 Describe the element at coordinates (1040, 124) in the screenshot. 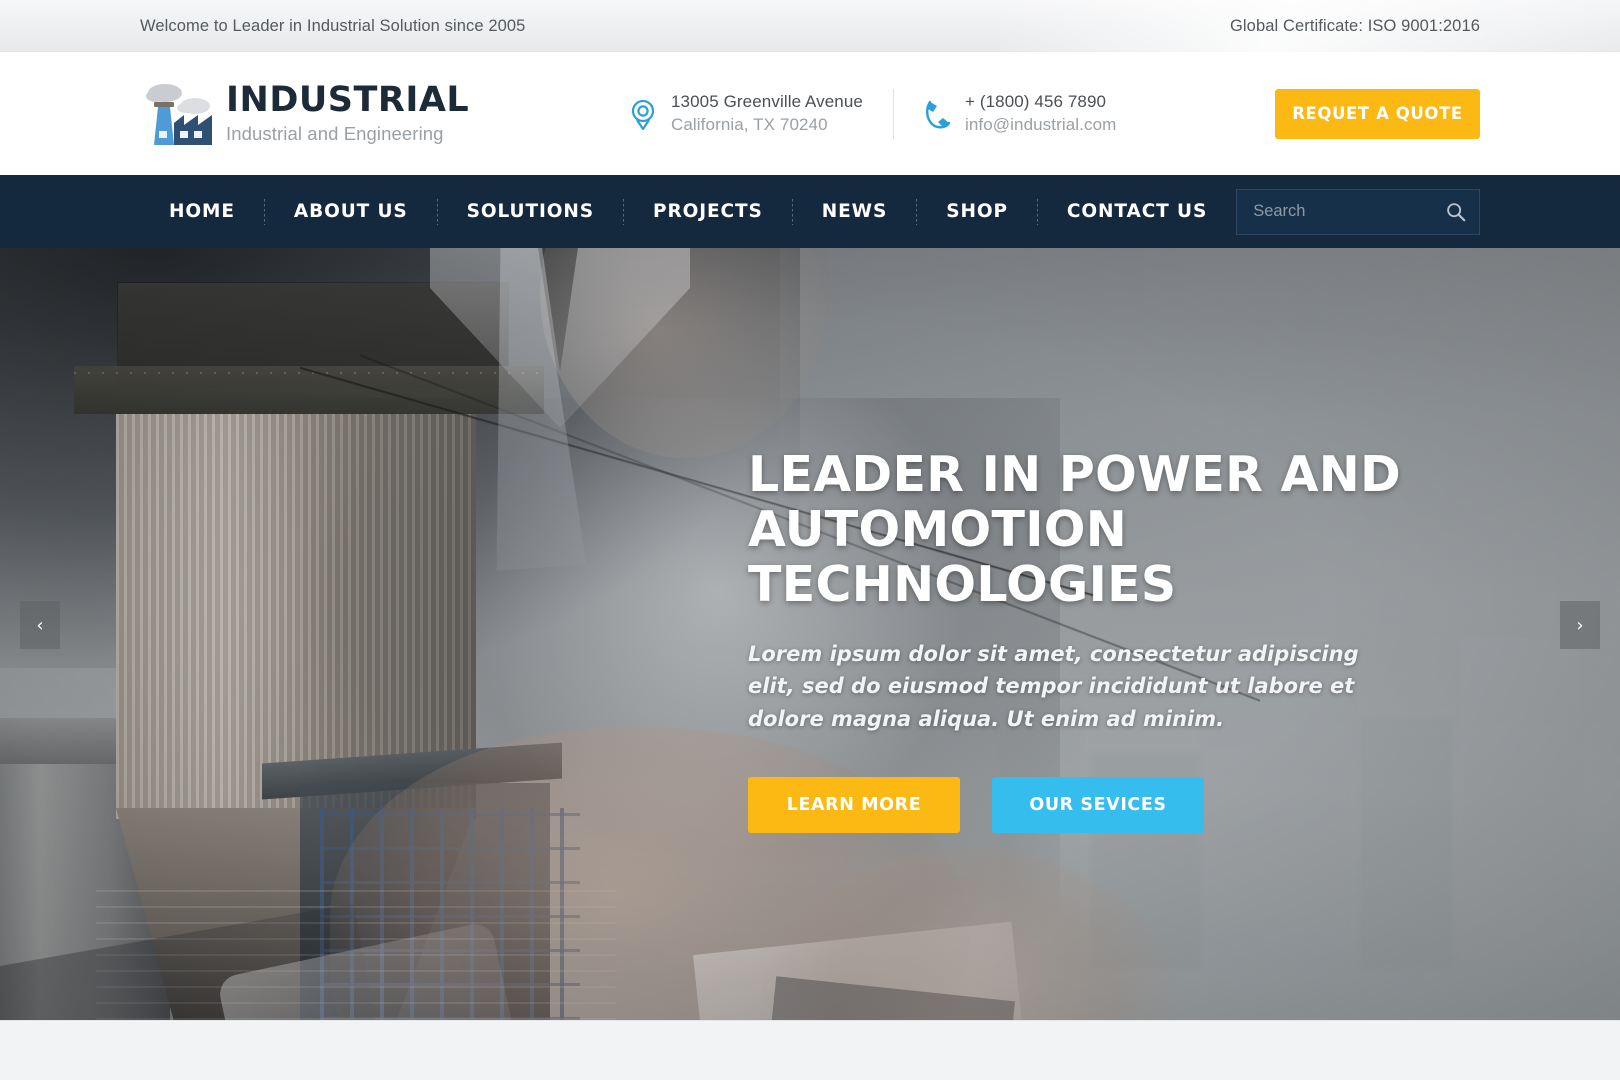

I see `email-address: info@industrial.com` at that location.